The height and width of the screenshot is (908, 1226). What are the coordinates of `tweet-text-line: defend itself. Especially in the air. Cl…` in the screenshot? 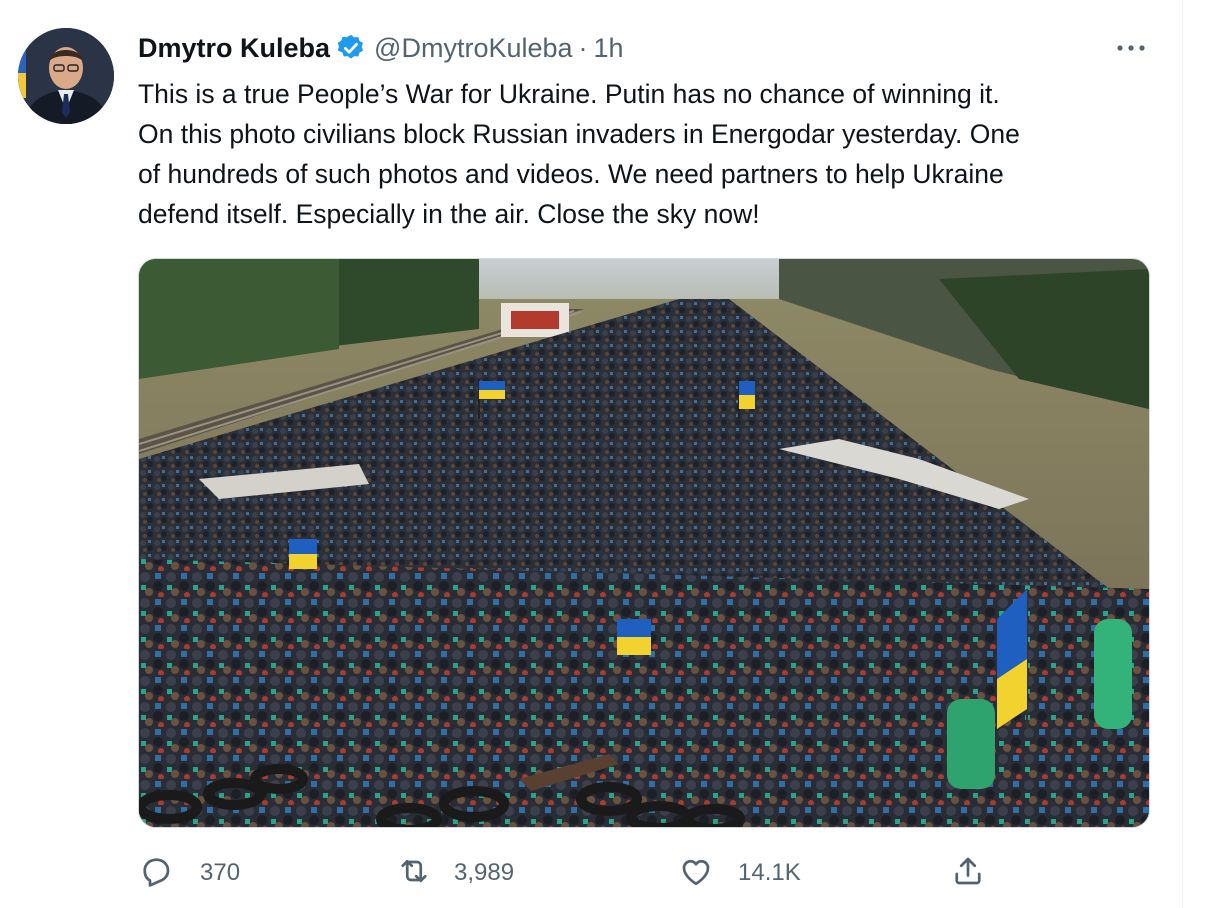 It's located at (449, 214).